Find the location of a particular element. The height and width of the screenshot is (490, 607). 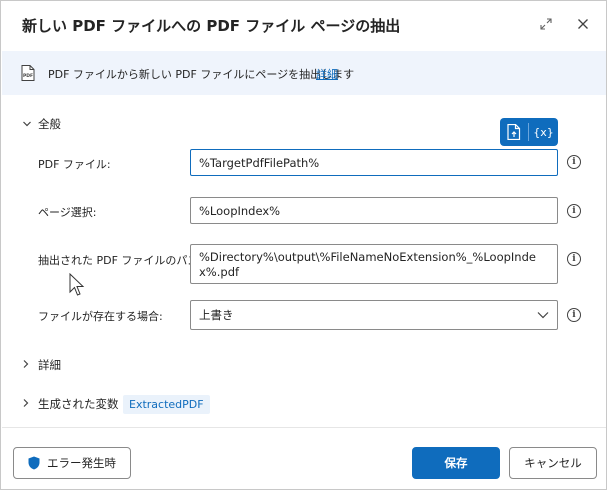

pdf-file-label: PDF ファイル: is located at coordinates (74, 164).